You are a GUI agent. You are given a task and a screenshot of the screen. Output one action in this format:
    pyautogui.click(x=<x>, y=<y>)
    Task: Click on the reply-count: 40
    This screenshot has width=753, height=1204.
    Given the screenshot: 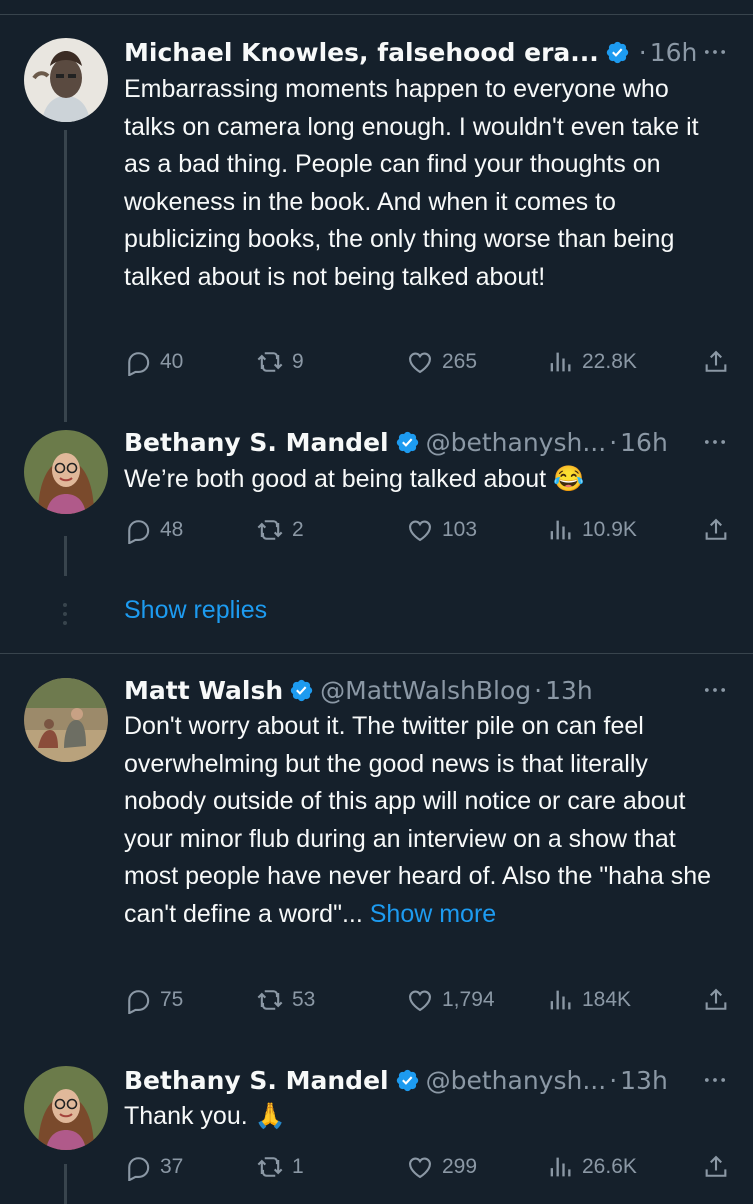 What is the action you would take?
    pyautogui.click(x=172, y=361)
    